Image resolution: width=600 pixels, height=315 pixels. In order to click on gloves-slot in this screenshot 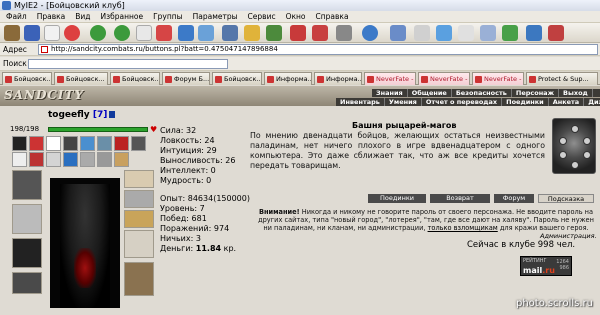, I will do `click(139, 199)`.